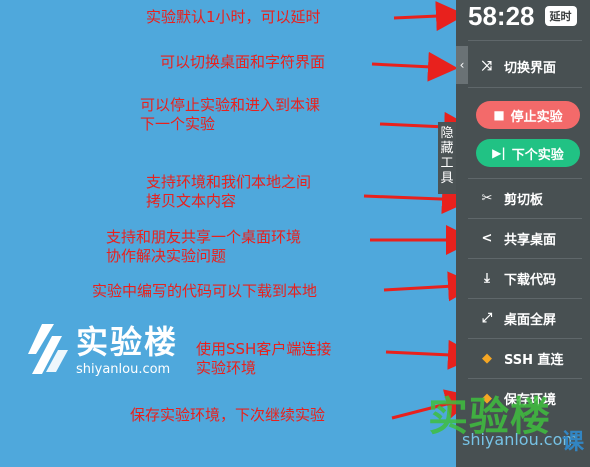  I want to click on shuffle-icon: ⤨, so click(487, 66).